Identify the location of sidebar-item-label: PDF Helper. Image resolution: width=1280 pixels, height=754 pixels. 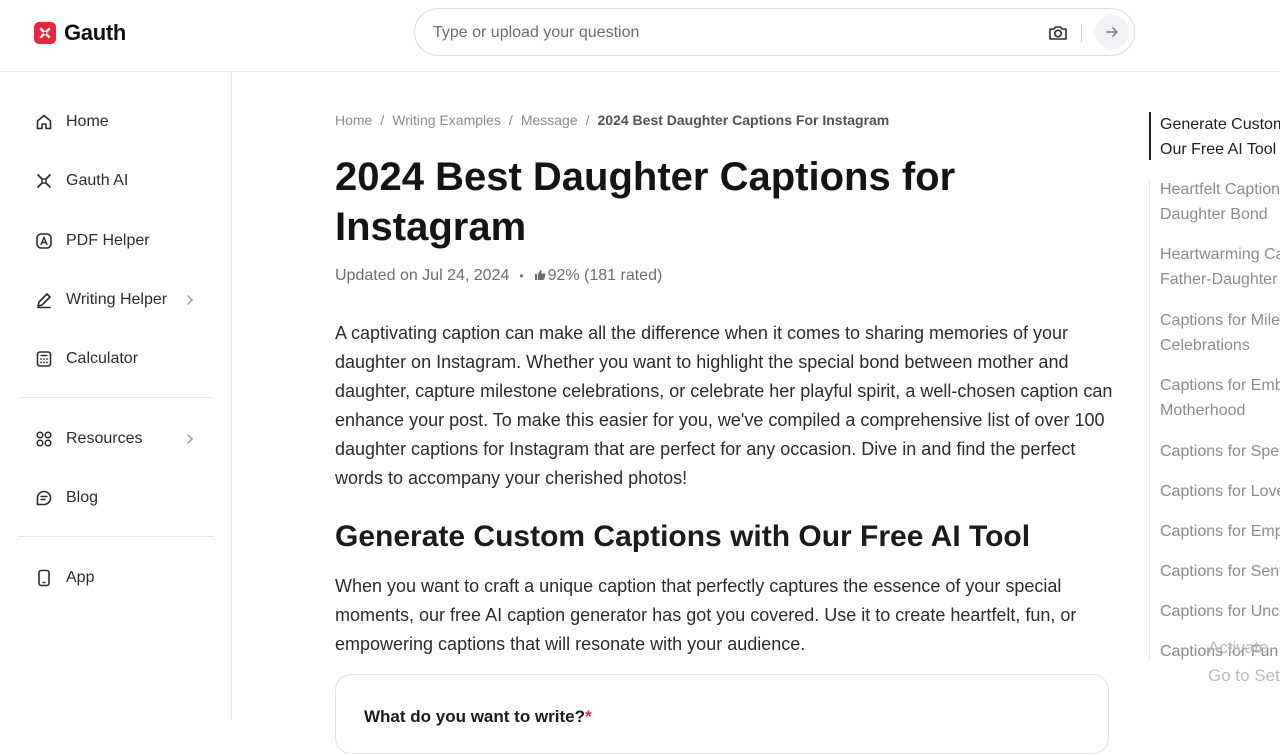
(108, 240).